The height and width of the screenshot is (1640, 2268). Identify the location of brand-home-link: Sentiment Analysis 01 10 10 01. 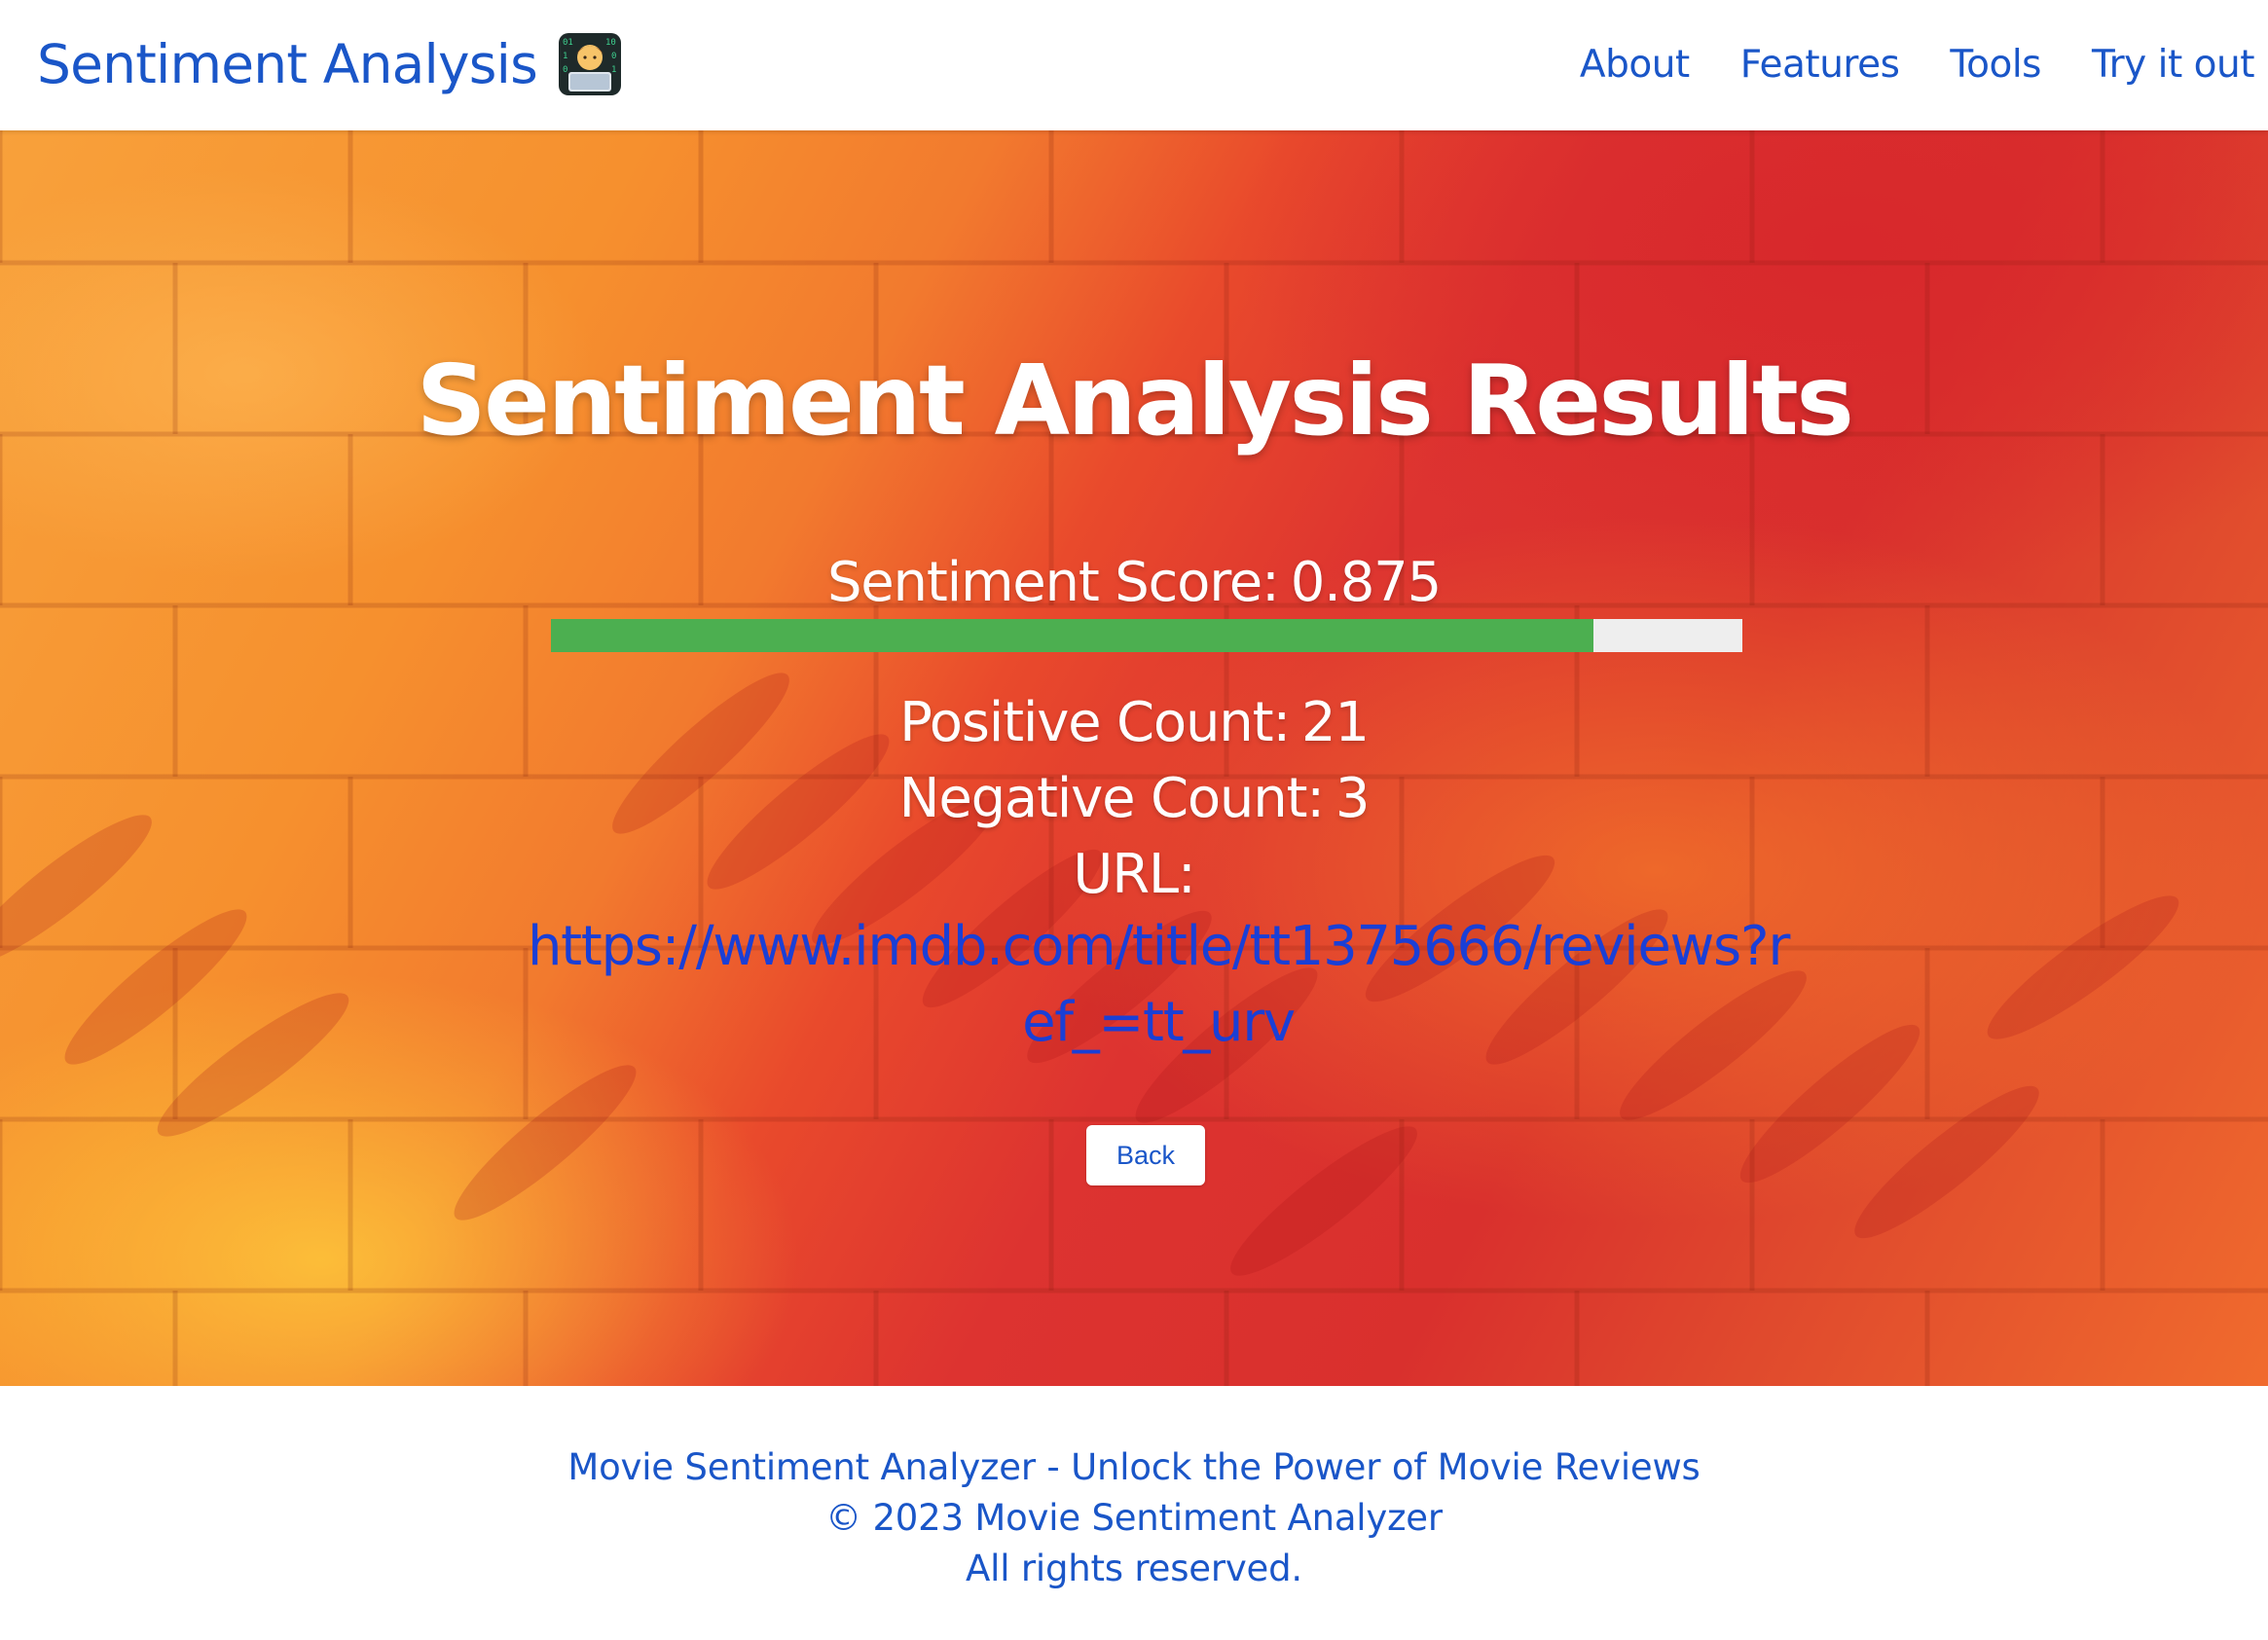
(330, 64).